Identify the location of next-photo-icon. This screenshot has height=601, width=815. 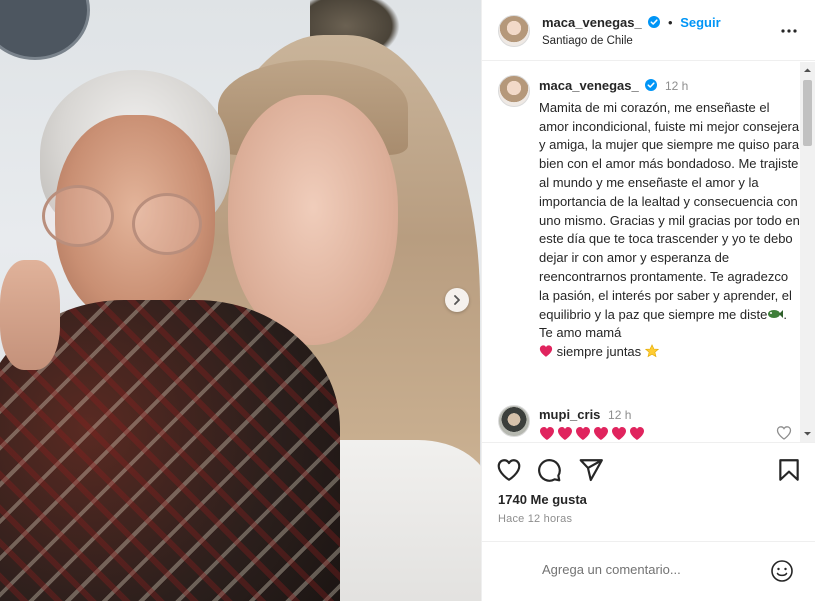
(457, 300).